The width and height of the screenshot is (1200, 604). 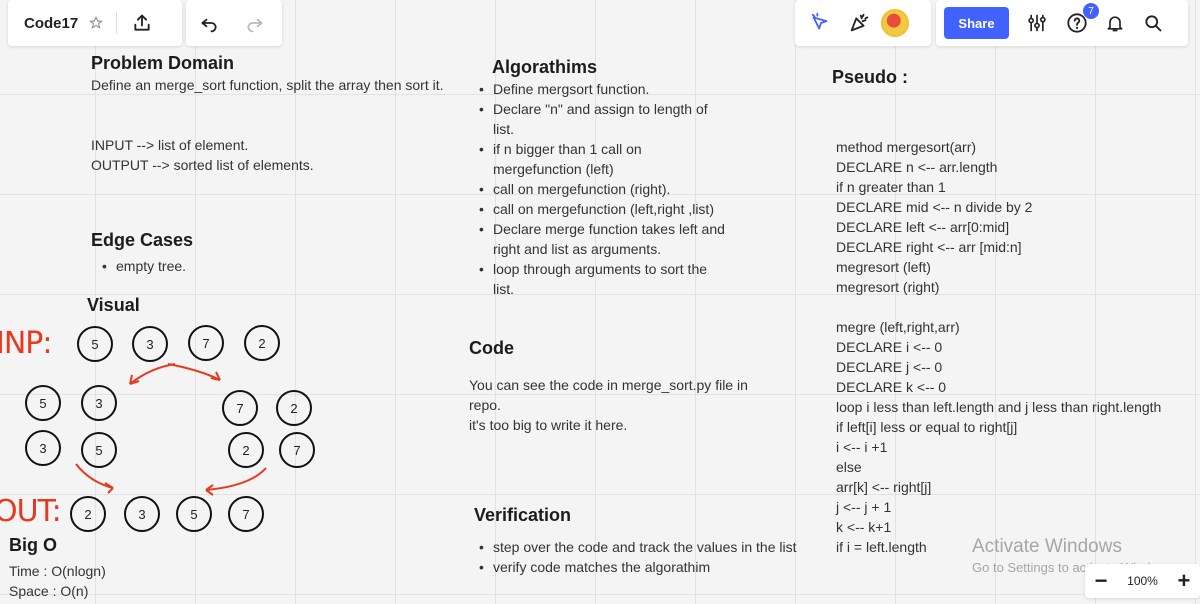 I want to click on big-o-space: Space : O(n), so click(x=49, y=591).